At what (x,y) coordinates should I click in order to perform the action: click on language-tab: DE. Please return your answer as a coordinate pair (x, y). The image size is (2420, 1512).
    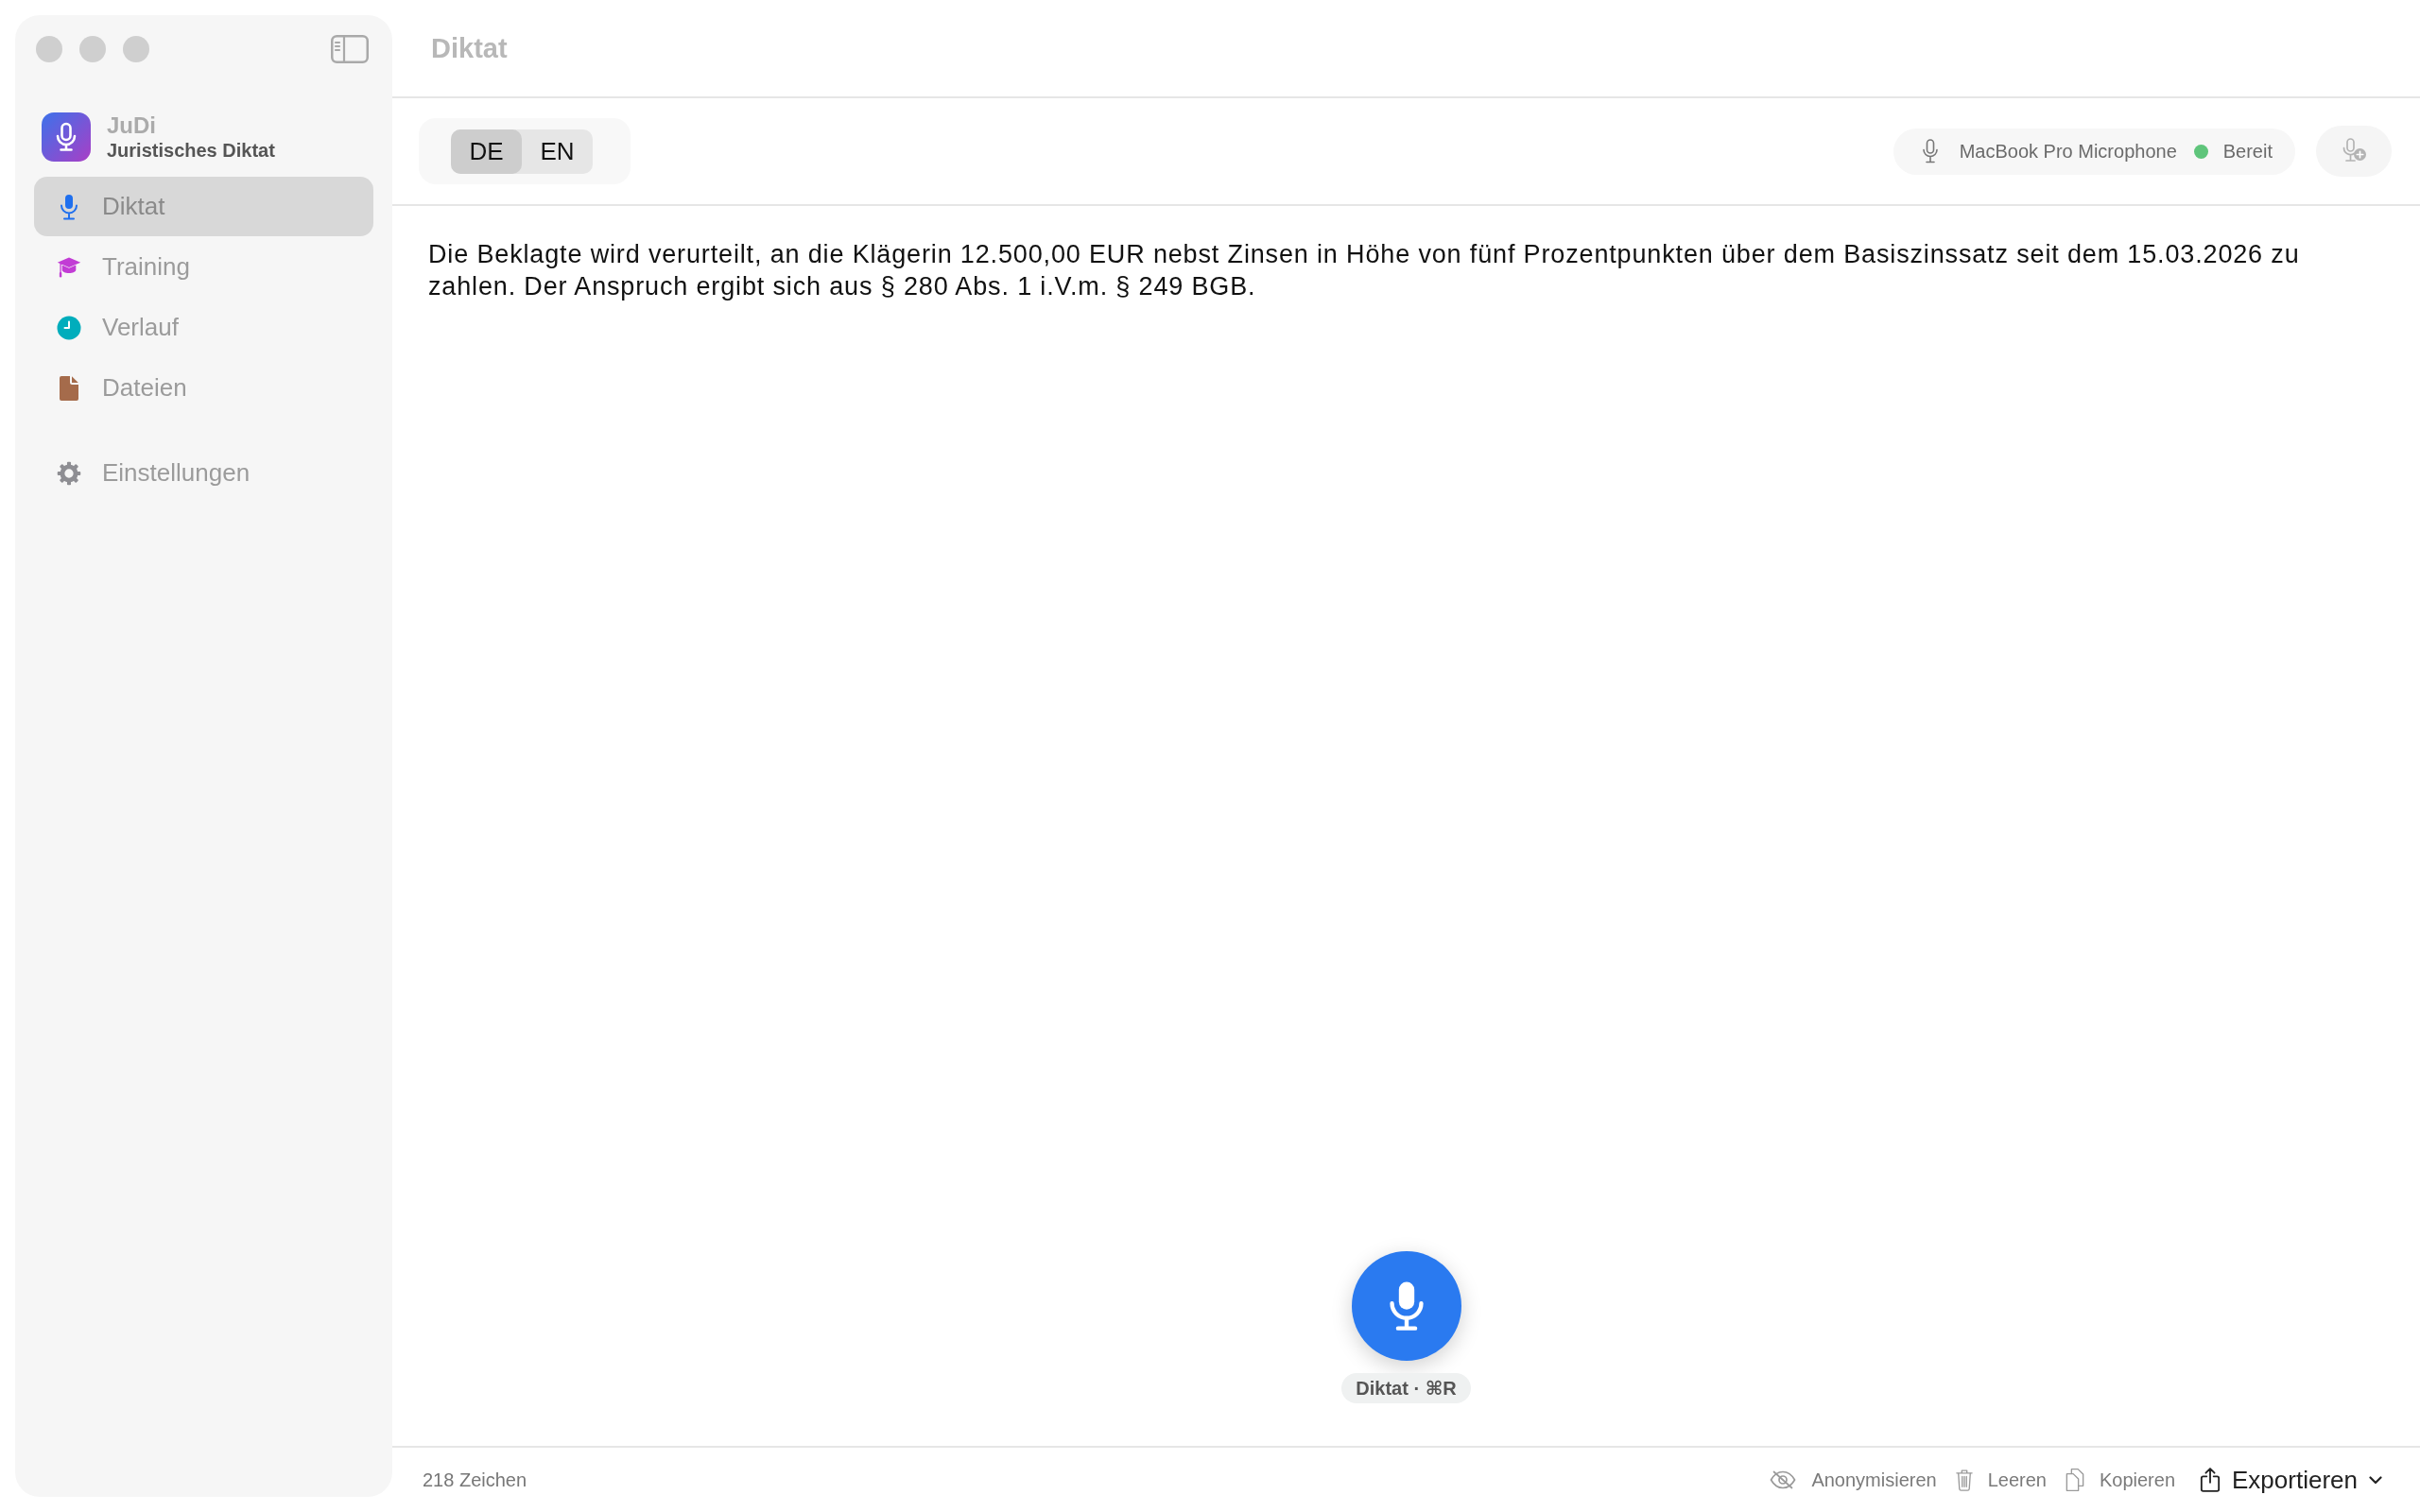
    Looking at the image, I should click on (487, 151).